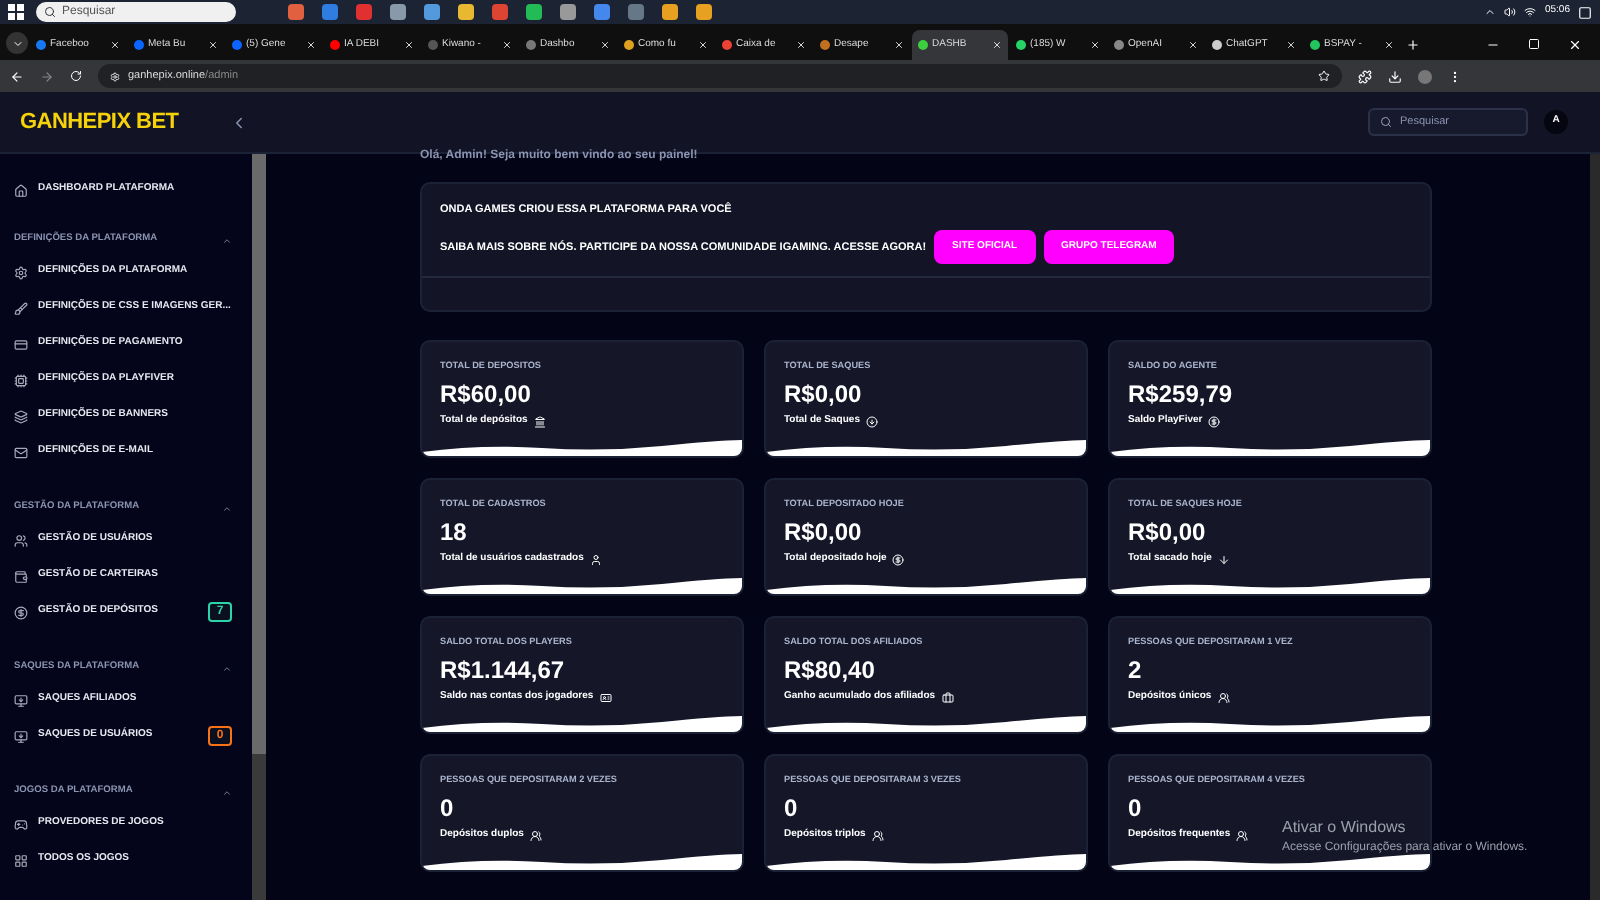  What do you see at coordinates (947, 697) in the screenshot?
I see `briefcase-icon` at bounding box center [947, 697].